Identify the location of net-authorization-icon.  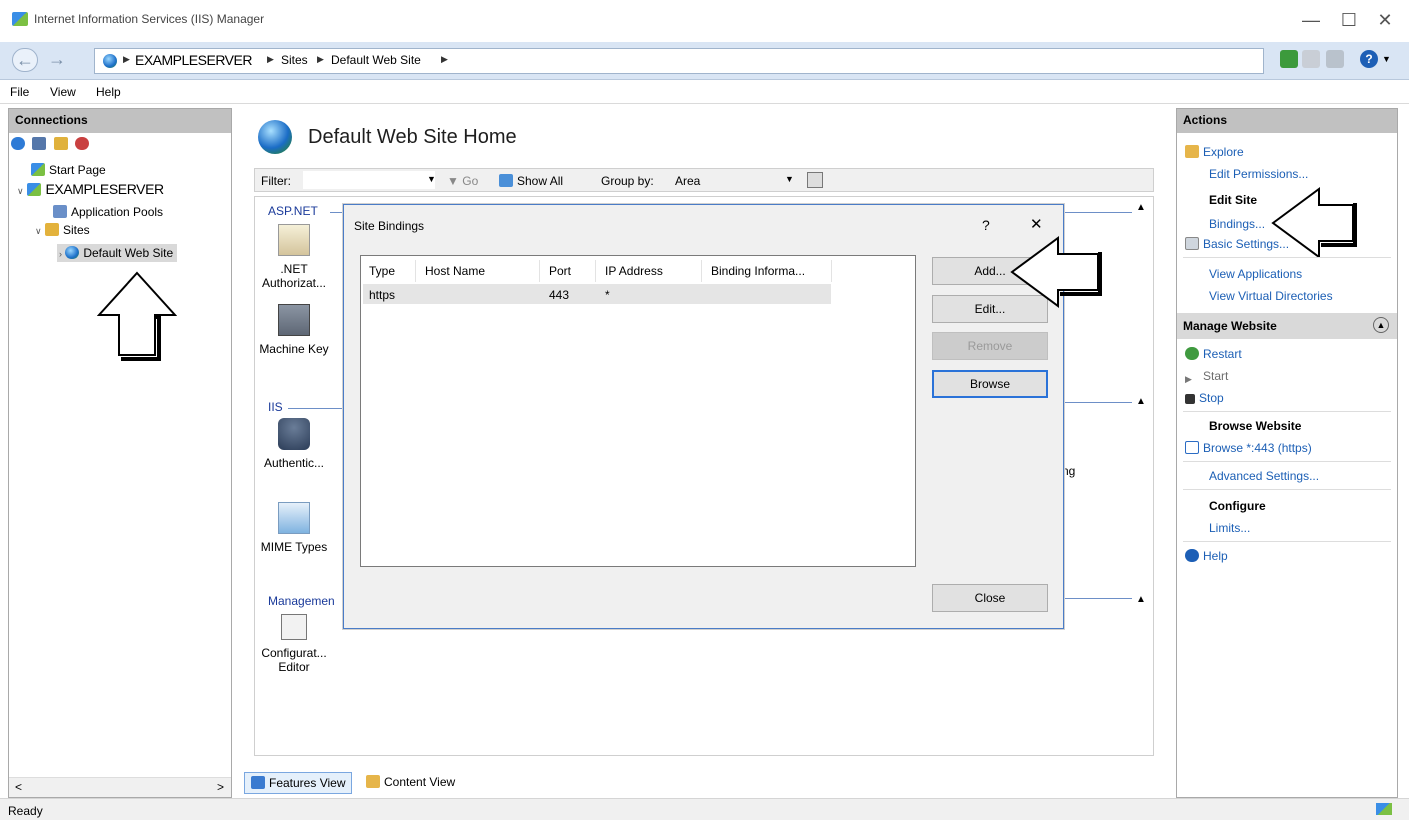
(294, 240).